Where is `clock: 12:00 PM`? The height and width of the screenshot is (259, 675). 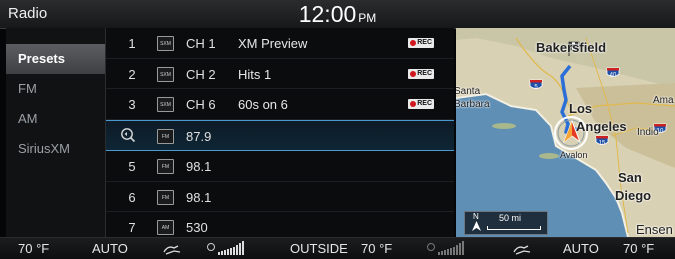 clock: 12:00 PM is located at coordinates (337, 14).